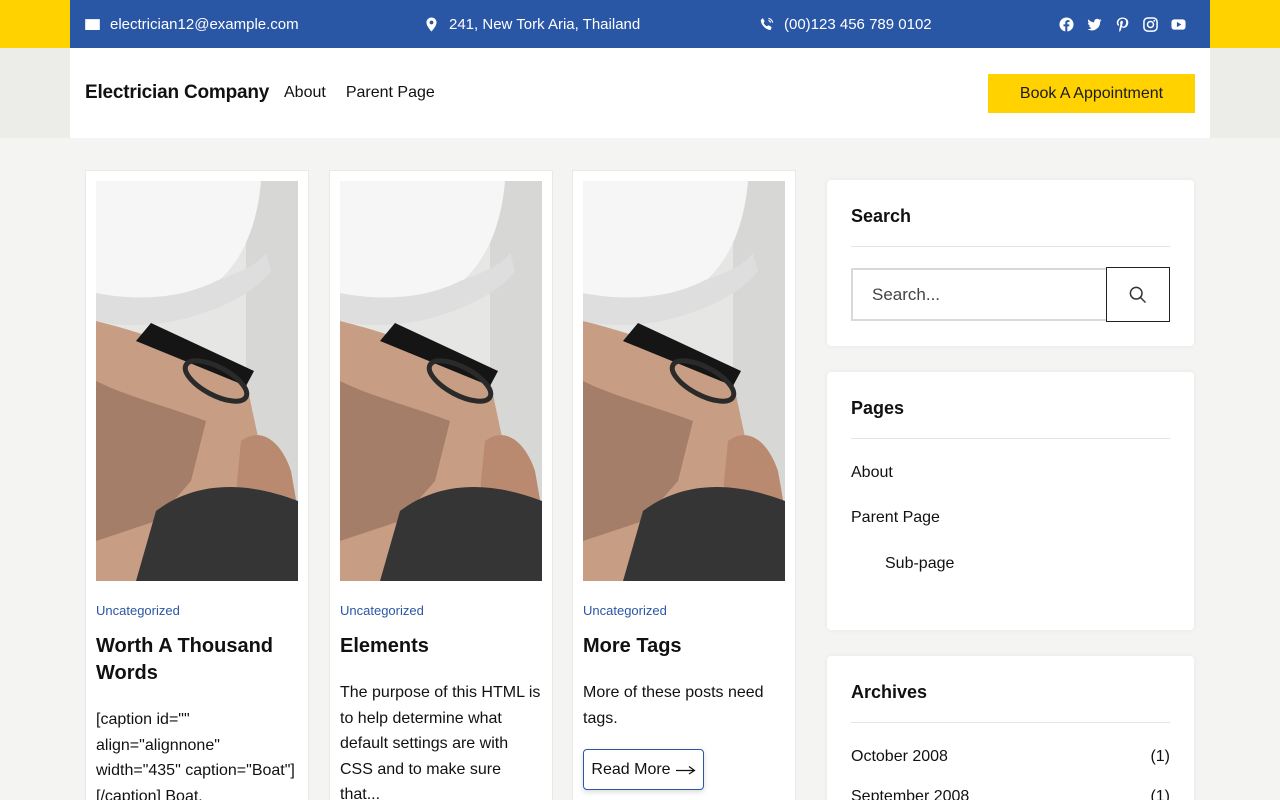  Describe the element at coordinates (204, 24) in the screenshot. I see `email-text: electrician12@example.com` at that location.